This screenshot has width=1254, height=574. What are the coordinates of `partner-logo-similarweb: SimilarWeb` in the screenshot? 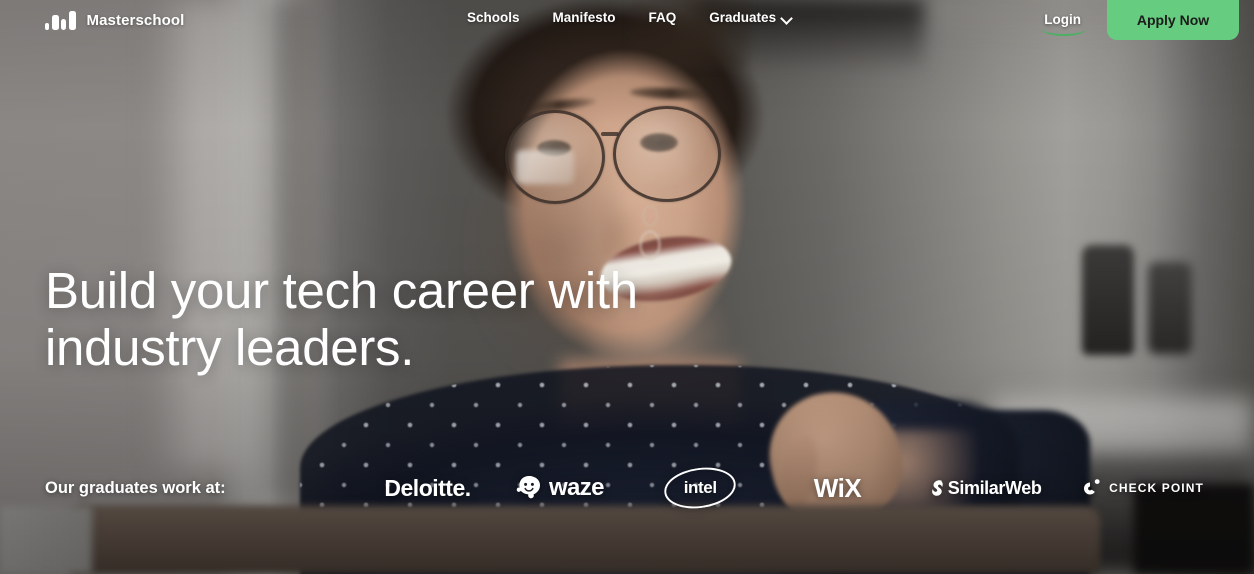 It's located at (984, 488).